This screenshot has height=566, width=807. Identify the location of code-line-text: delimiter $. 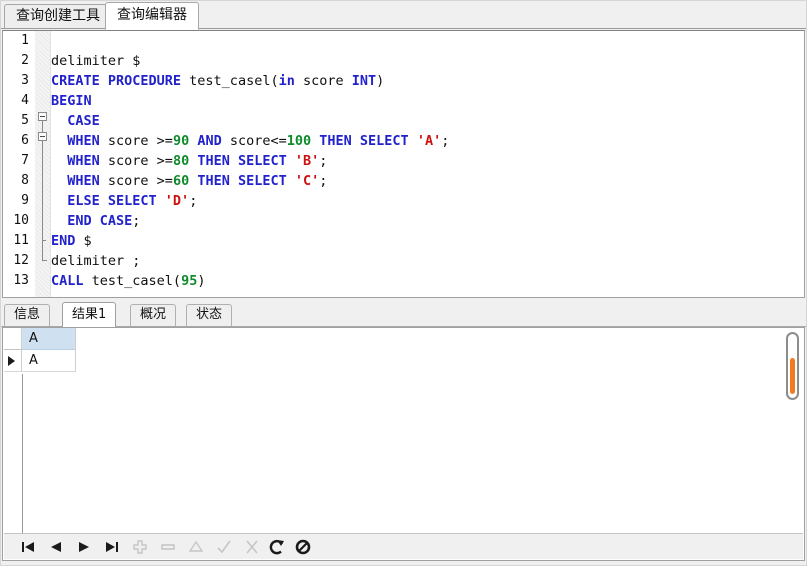
(95, 61).